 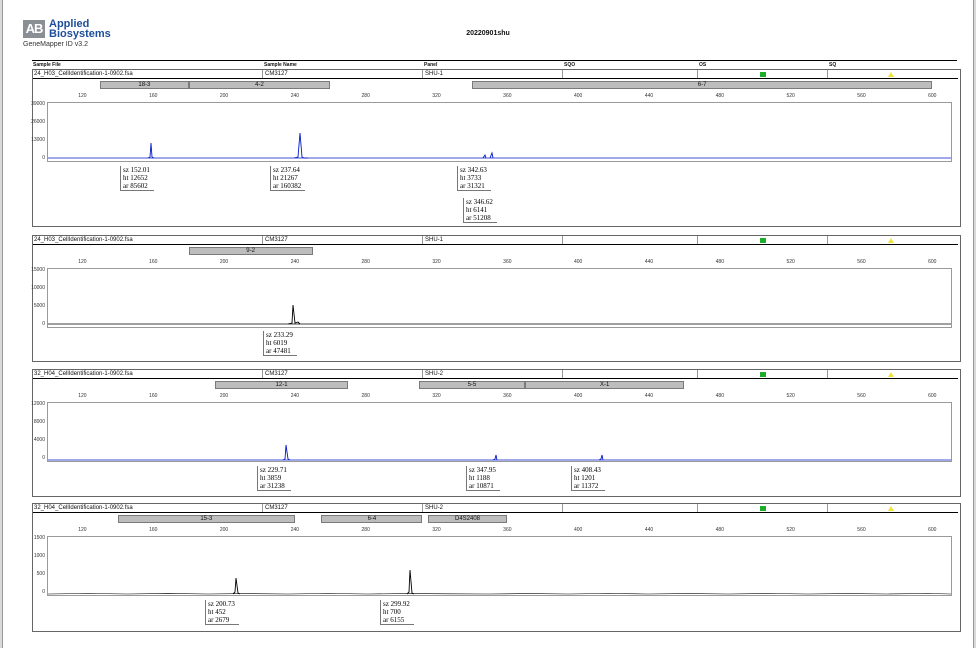 I want to click on allele-bin: 6-7, so click(x=702, y=85).